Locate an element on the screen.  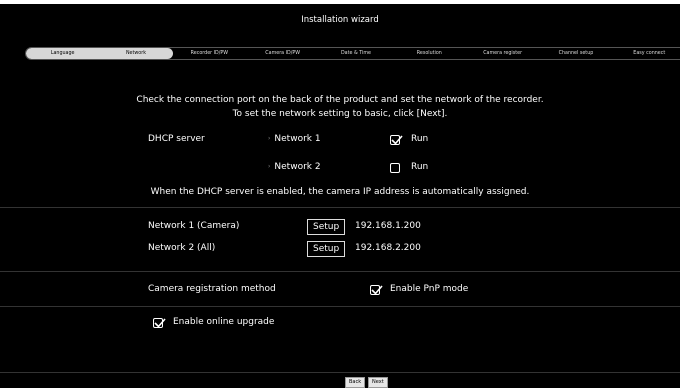
tab-date-time: Date & Time is located at coordinates (355, 53).